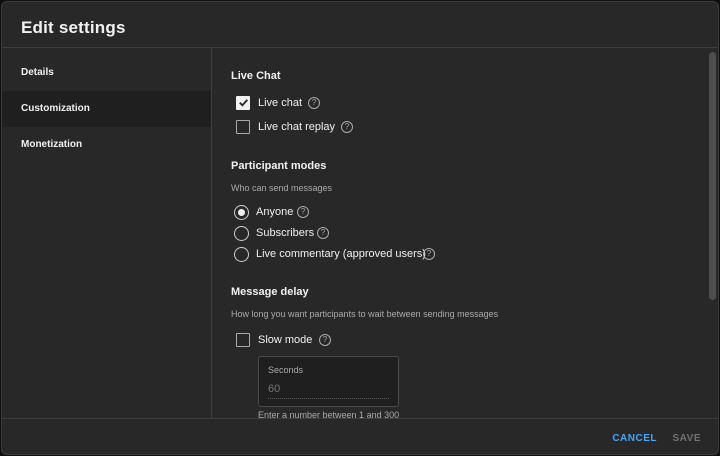  I want to click on radio-subscribers, so click(241, 233).